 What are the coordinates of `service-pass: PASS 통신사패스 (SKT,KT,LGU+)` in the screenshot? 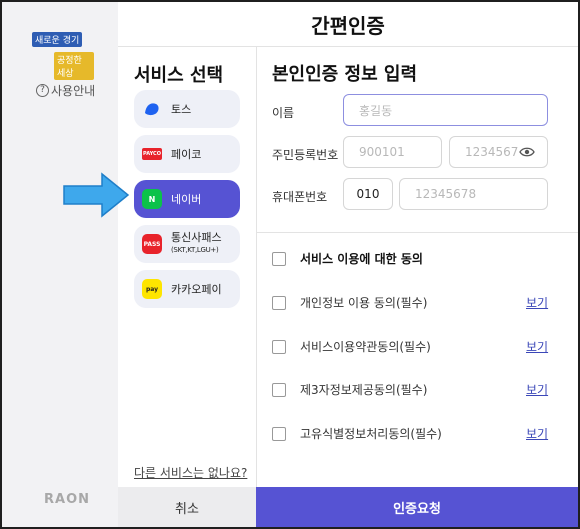 It's located at (187, 244).